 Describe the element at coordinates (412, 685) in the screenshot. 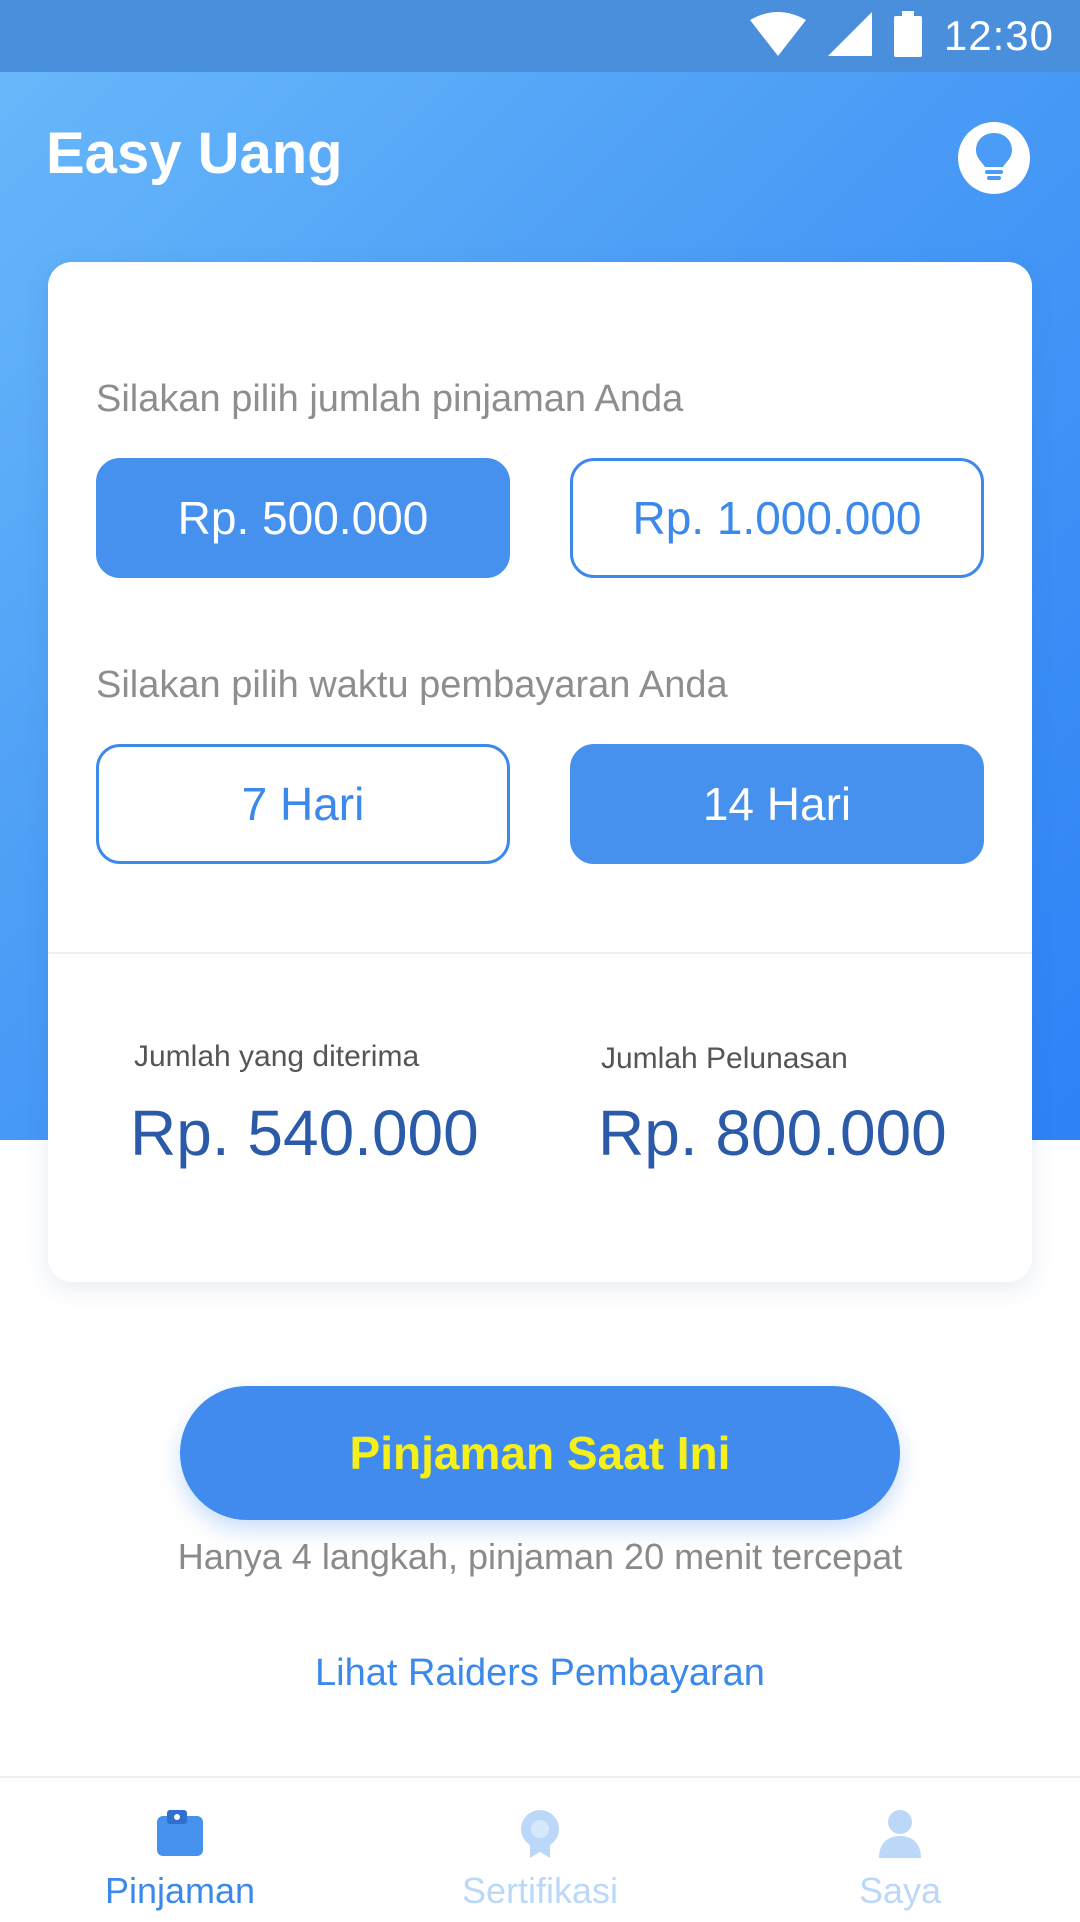

I see `term-prompt: Silakan pilih waktu pembayaran Anda` at that location.